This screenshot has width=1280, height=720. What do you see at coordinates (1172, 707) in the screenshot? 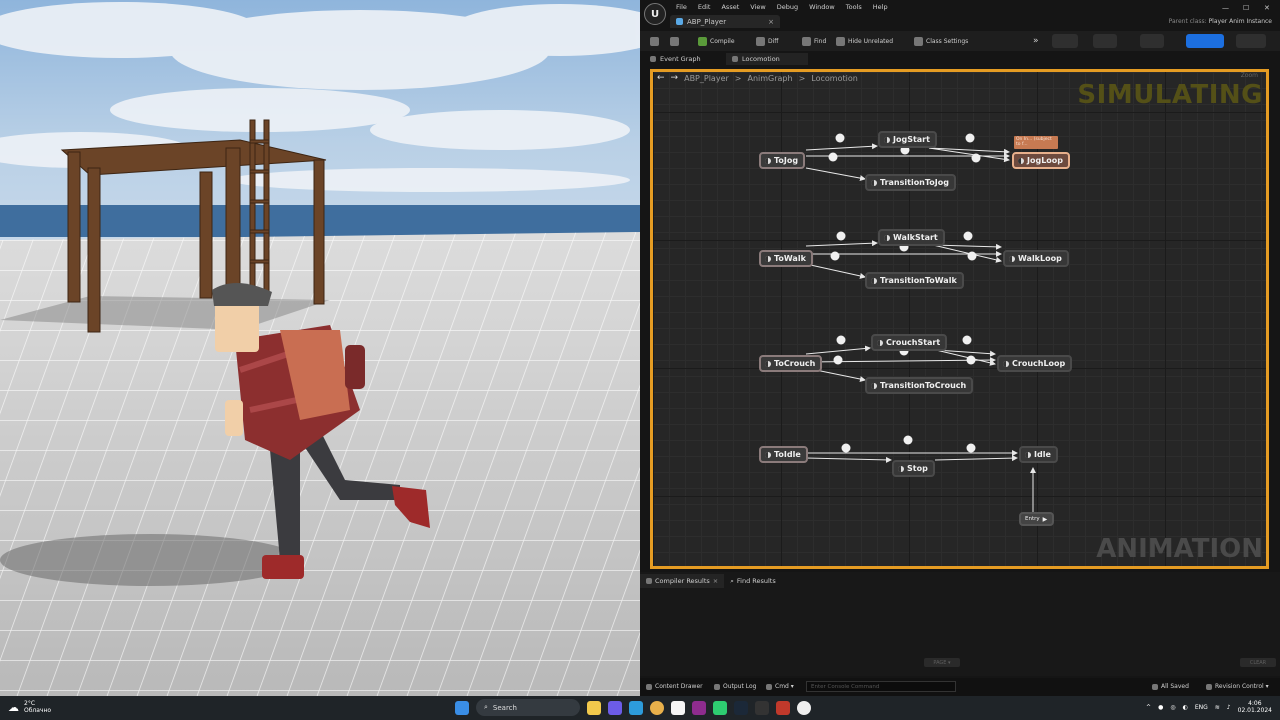
I see `network-icon: ◎` at bounding box center [1172, 707].